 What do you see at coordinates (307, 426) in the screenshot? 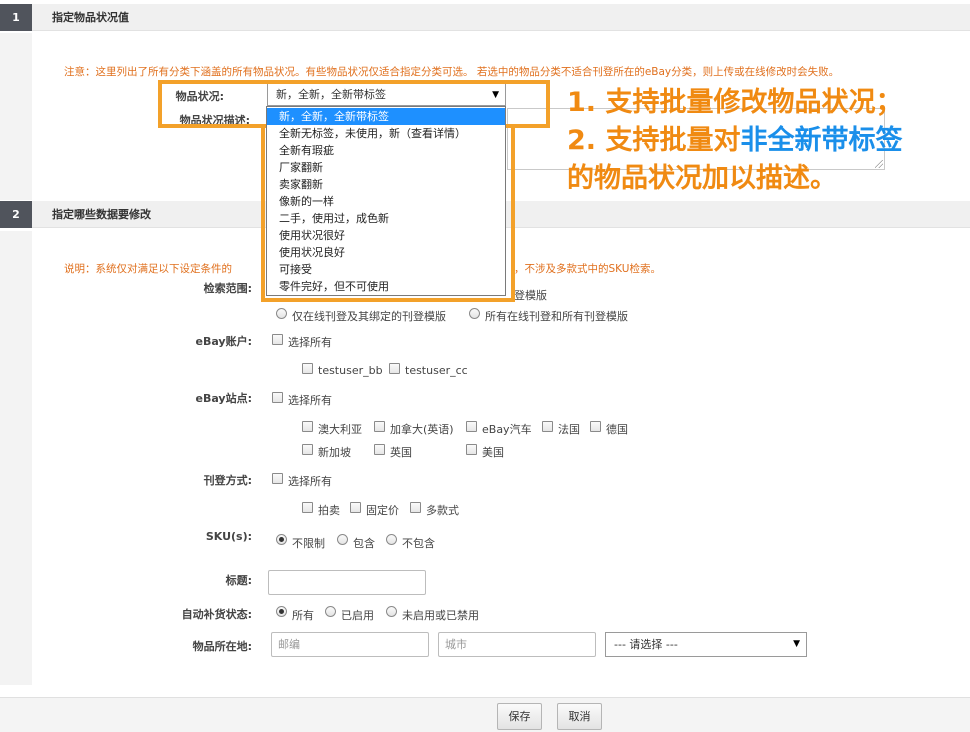
I see `site-checkbox-au` at bounding box center [307, 426].